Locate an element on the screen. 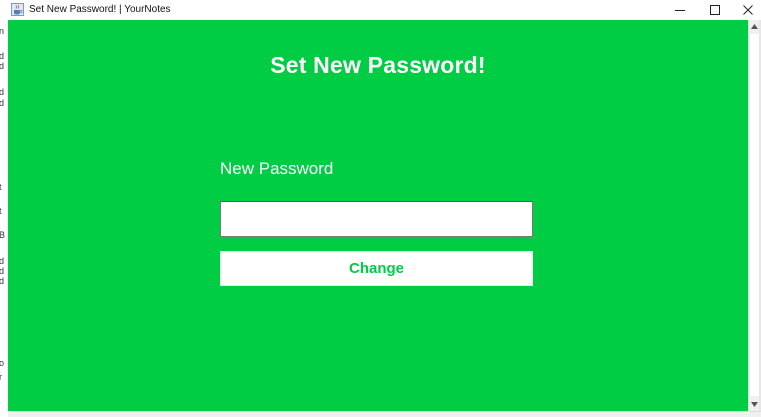 The width and height of the screenshot is (761, 417). new-password-input is located at coordinates (376, 219).